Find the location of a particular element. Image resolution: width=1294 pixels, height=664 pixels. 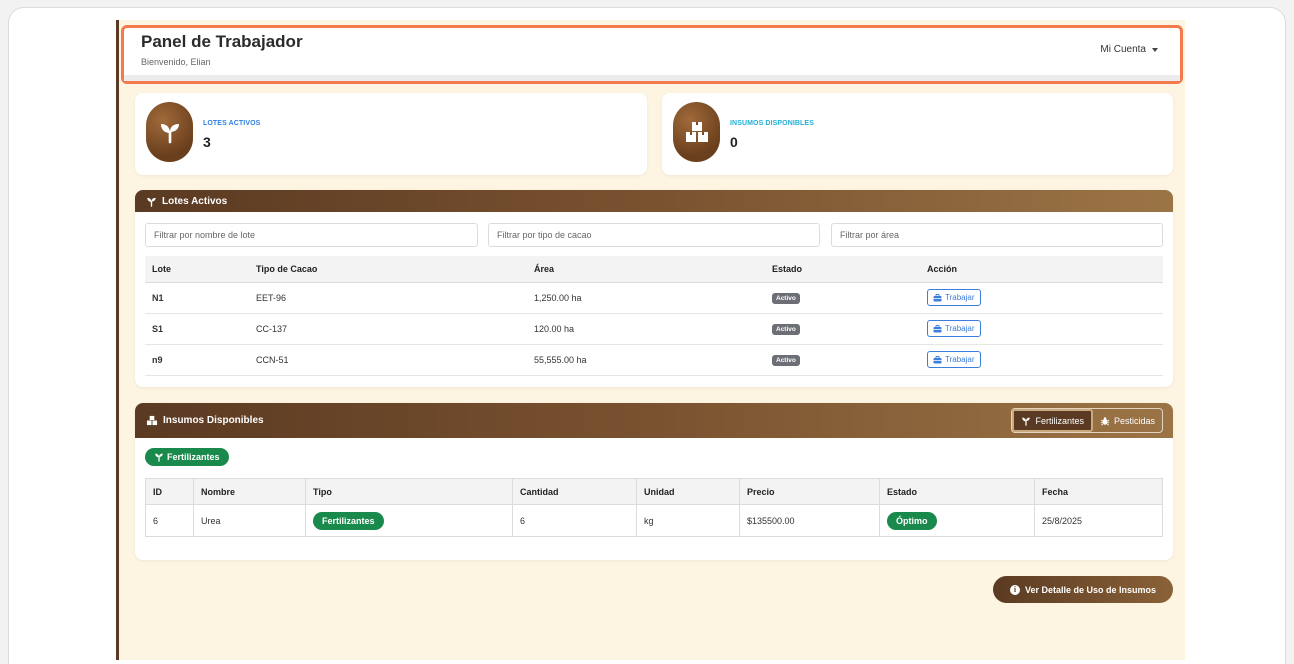

cell-lote: n9 is located at coordinates (197, 360).